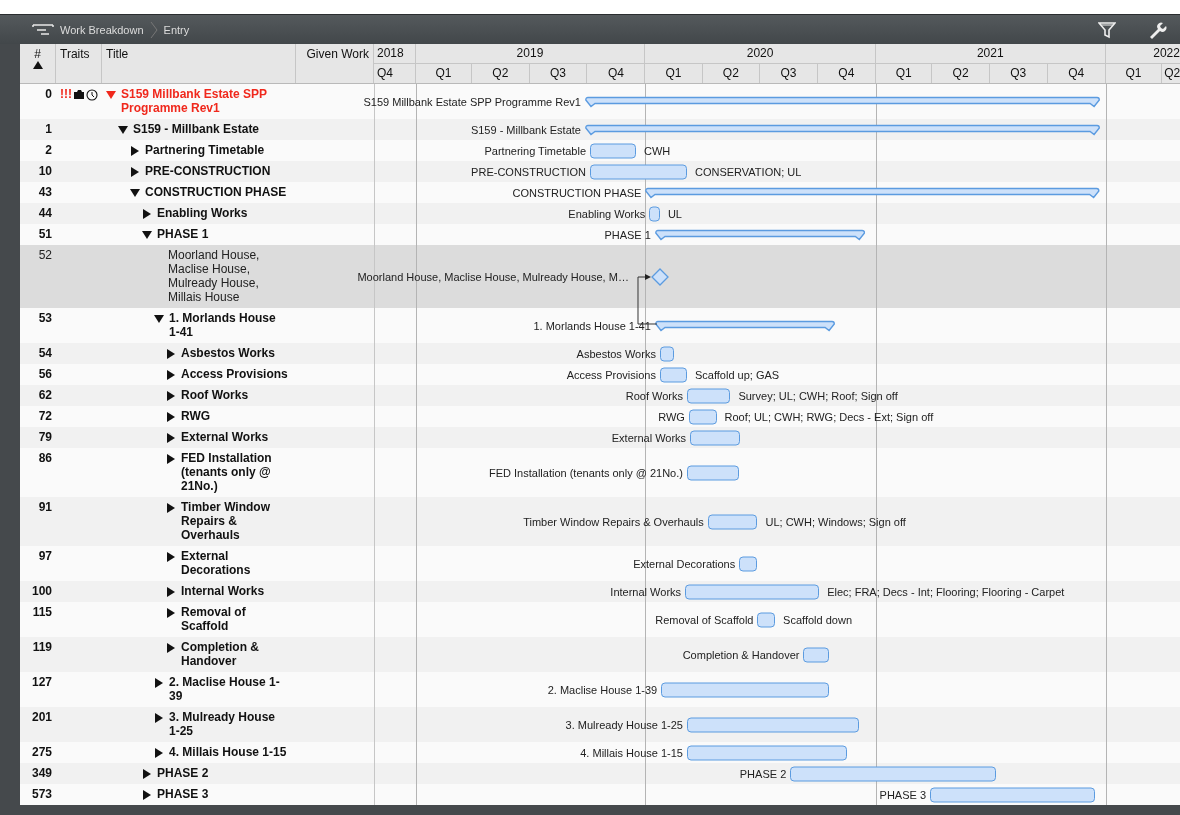  I want to click on row-title: 3. Mulready House 1-25, so click(223, 724).